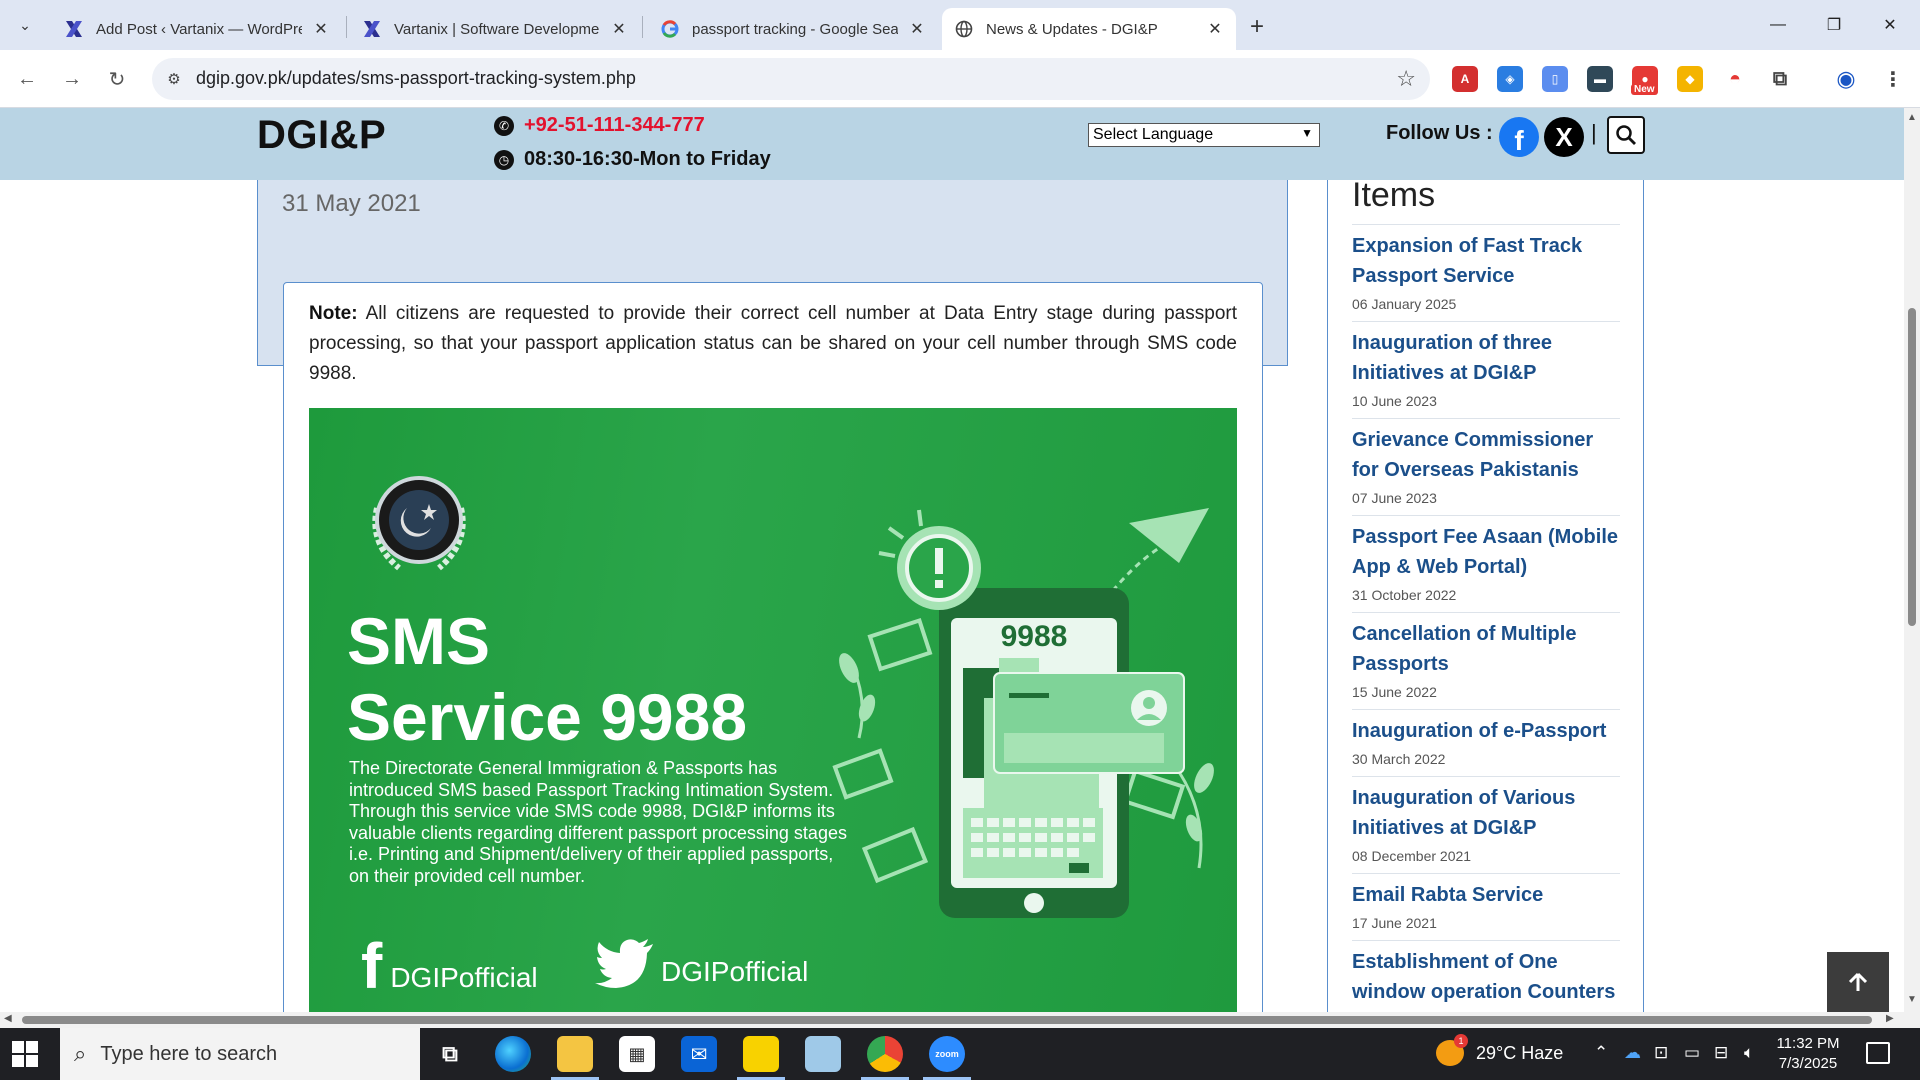  I want to click on scroll-right-icon: ▶, so click(1890, 1018).